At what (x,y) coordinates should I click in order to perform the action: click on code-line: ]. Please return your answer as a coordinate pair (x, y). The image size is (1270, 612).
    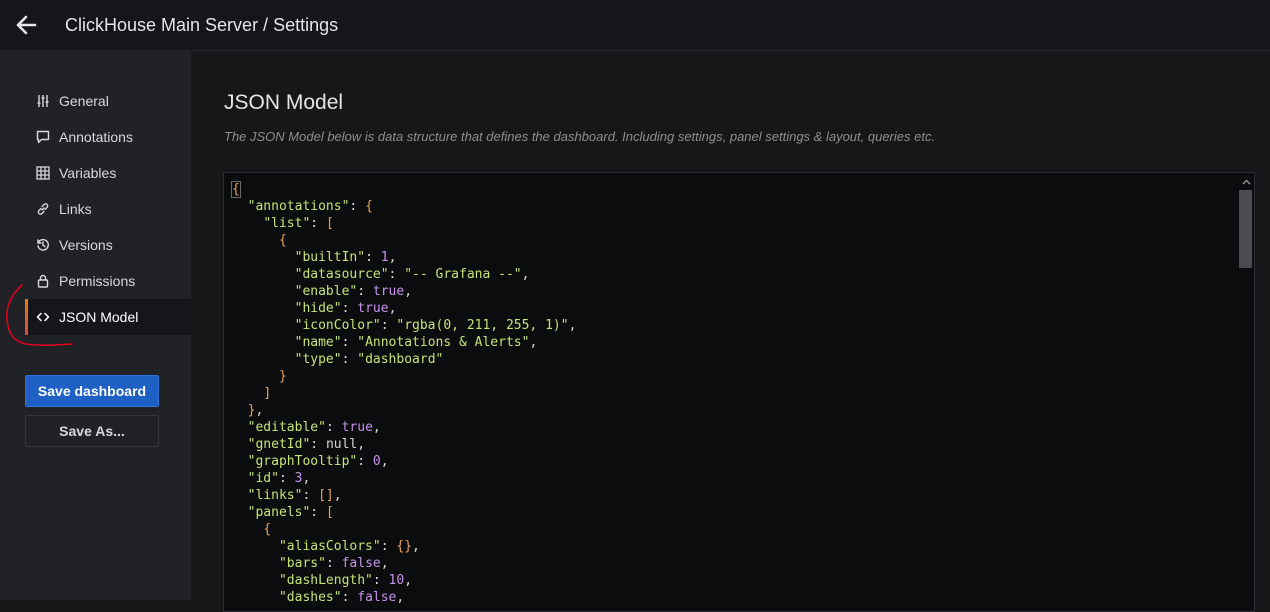
    Looking at the image, I should click on (404, 393).